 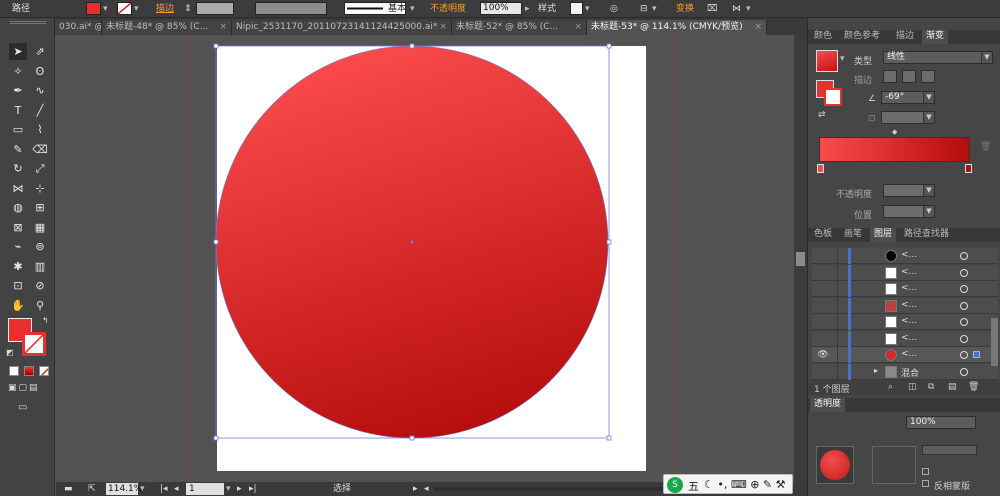 I want to click on hand-tool-icon: ✋, so click(x=18, y=305).